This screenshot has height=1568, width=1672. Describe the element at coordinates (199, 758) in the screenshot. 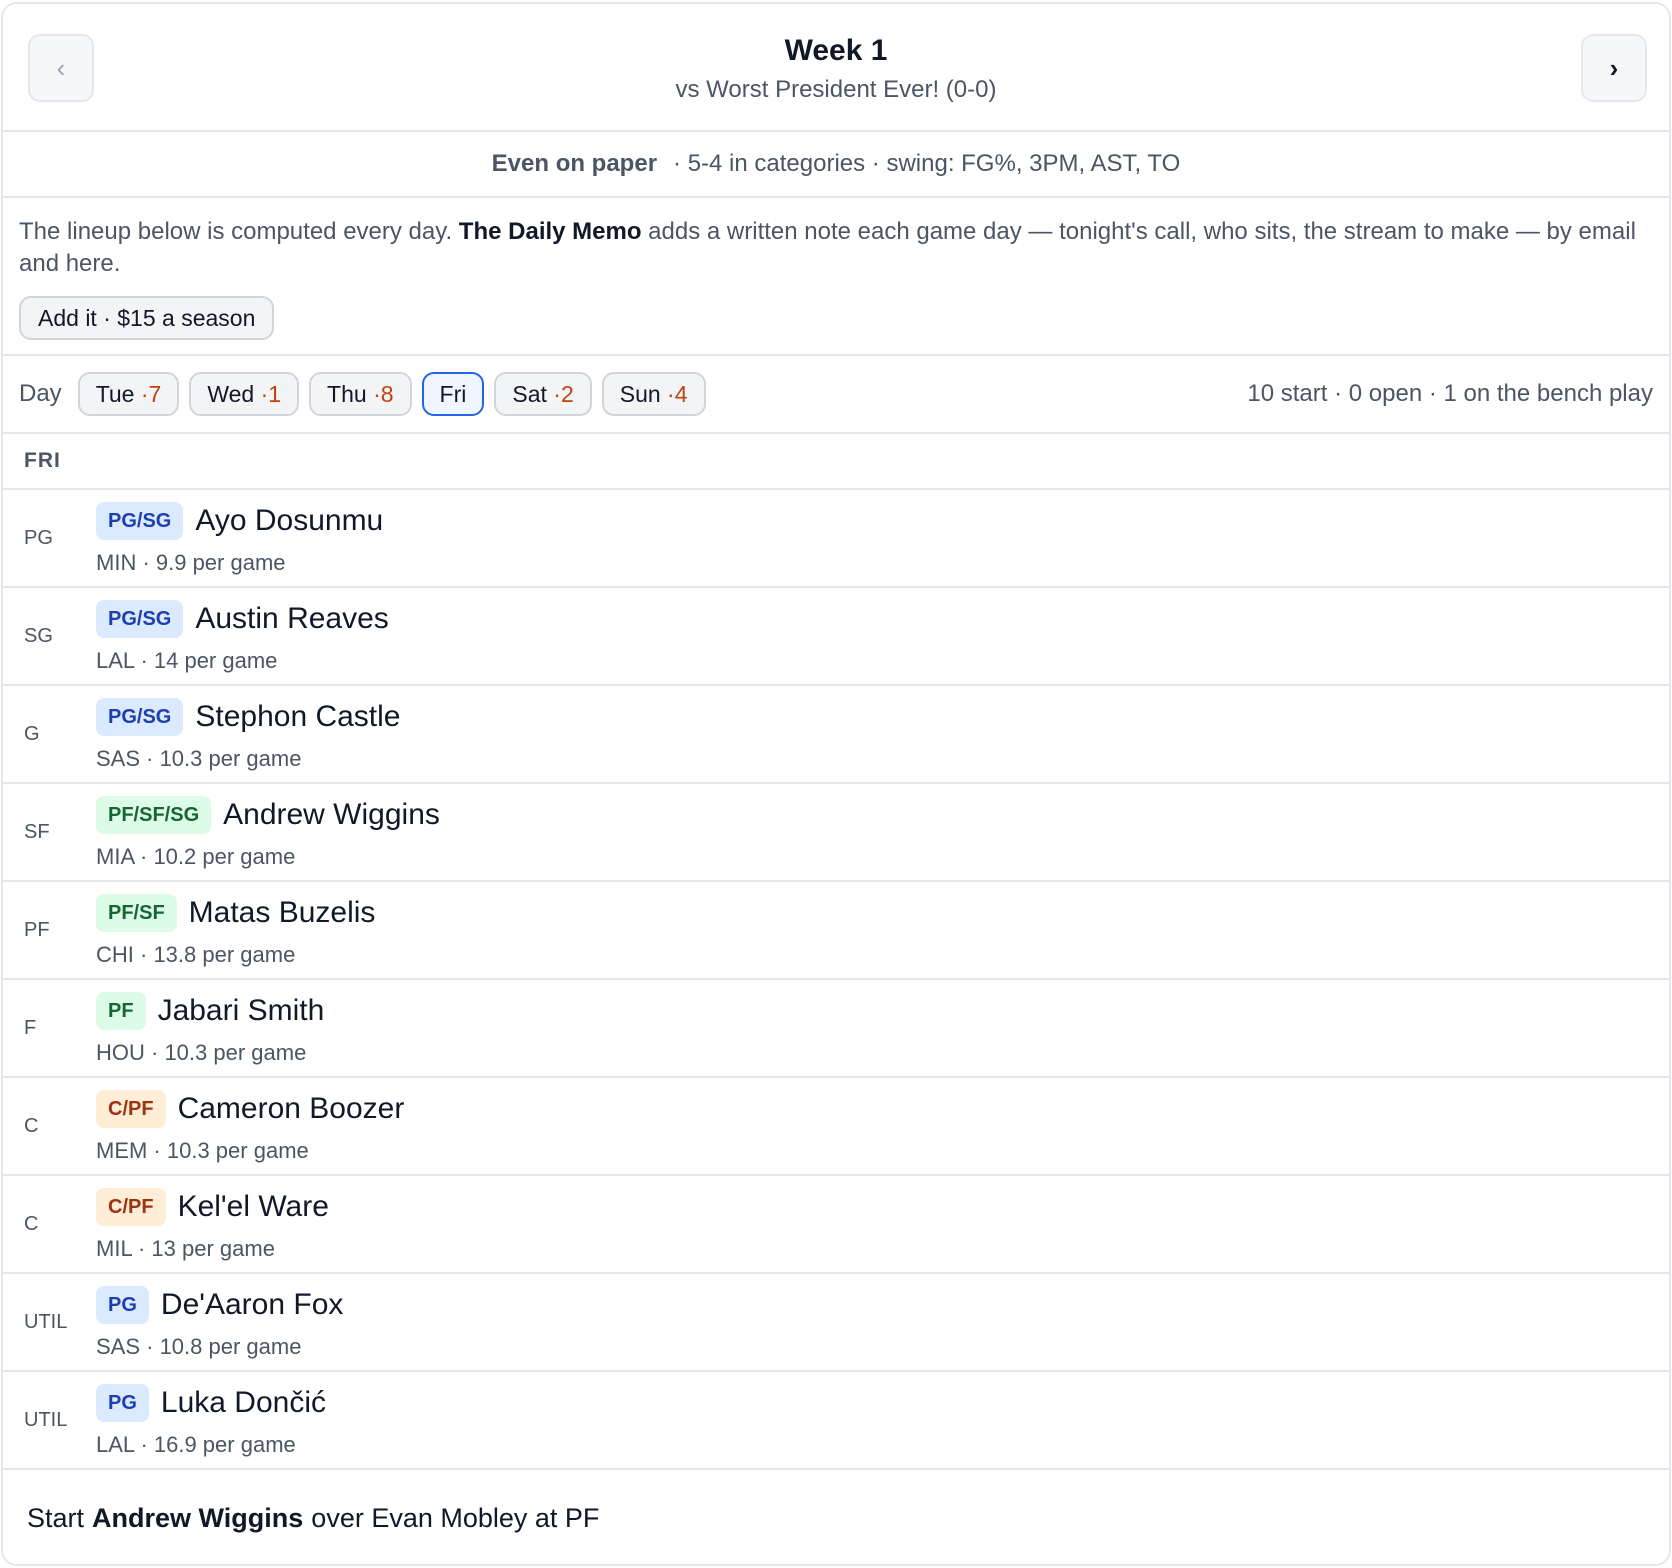

I see `player-meta: SAS · 10.3 per game` at that location.